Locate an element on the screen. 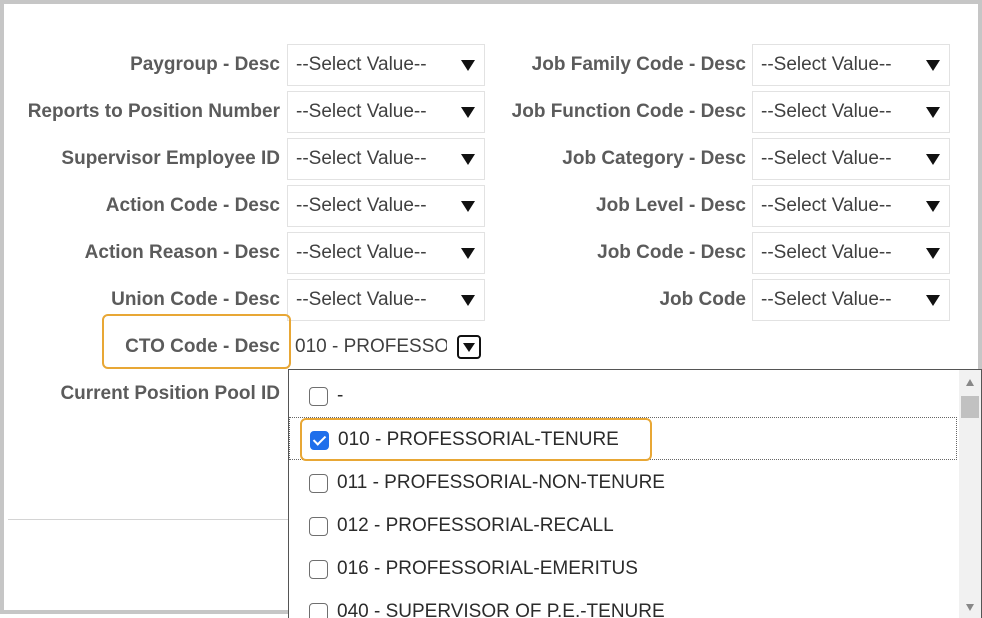 The width and height of the screenshot is (982, 618). option-blank: - is located at coordinates (623, 395).